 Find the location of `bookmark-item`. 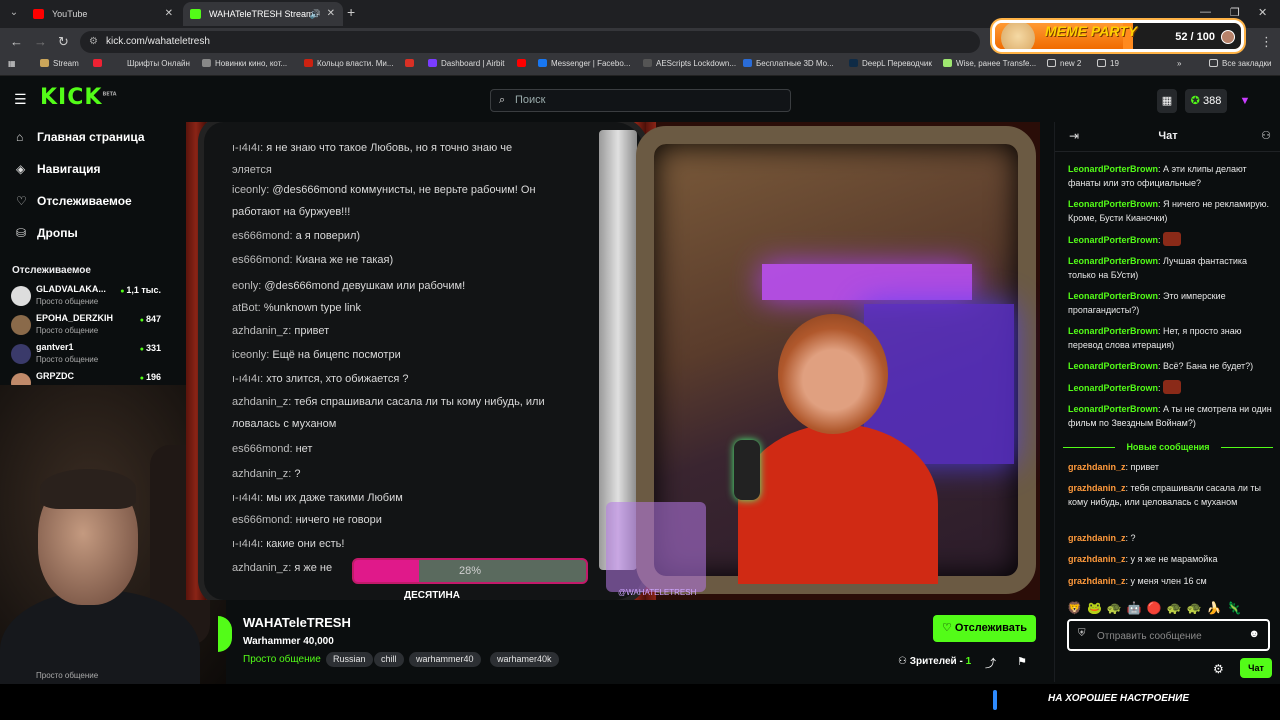

bookmark-item is located at coordinates (99, 63).